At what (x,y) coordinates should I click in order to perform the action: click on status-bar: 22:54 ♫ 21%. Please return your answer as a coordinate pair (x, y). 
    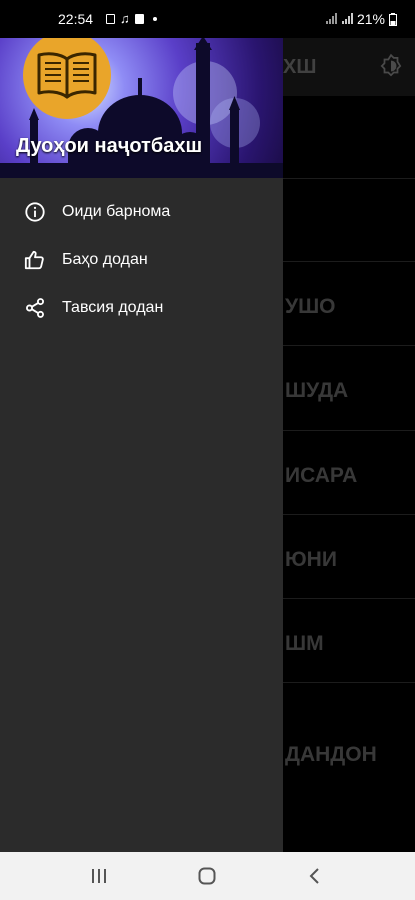
    Looking at the image, I should click on (207, 19).